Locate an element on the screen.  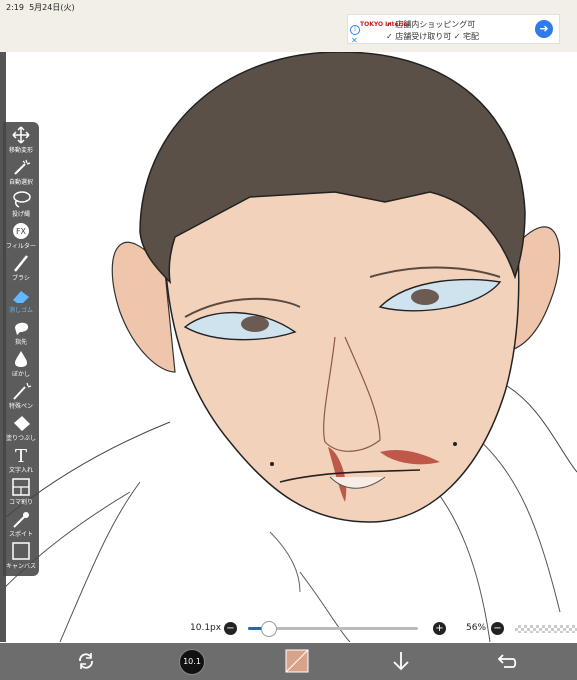
brush-size-badge: 10.1 is located at coordinates (192, 662).